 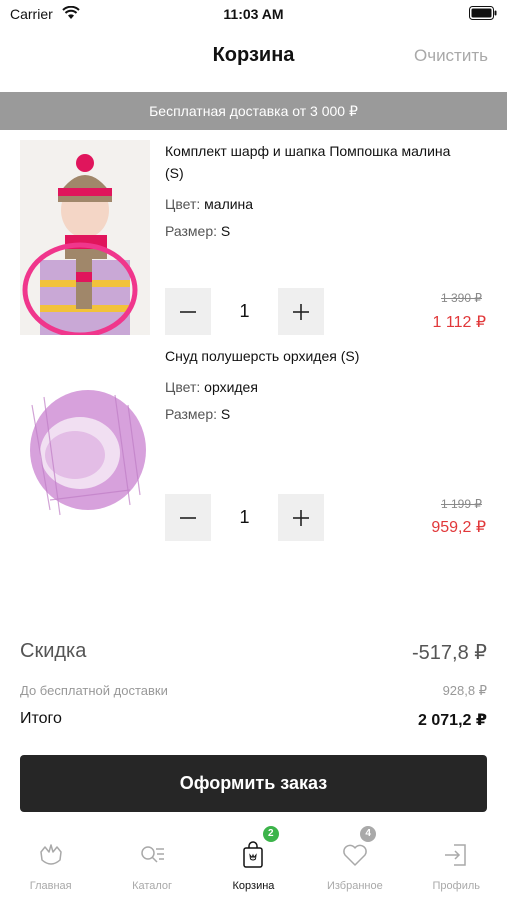 What do you see at coordinates (368, 834) in the screenshot?
I see `favorites-count-badge: 4` at bounding box center [368, 834].